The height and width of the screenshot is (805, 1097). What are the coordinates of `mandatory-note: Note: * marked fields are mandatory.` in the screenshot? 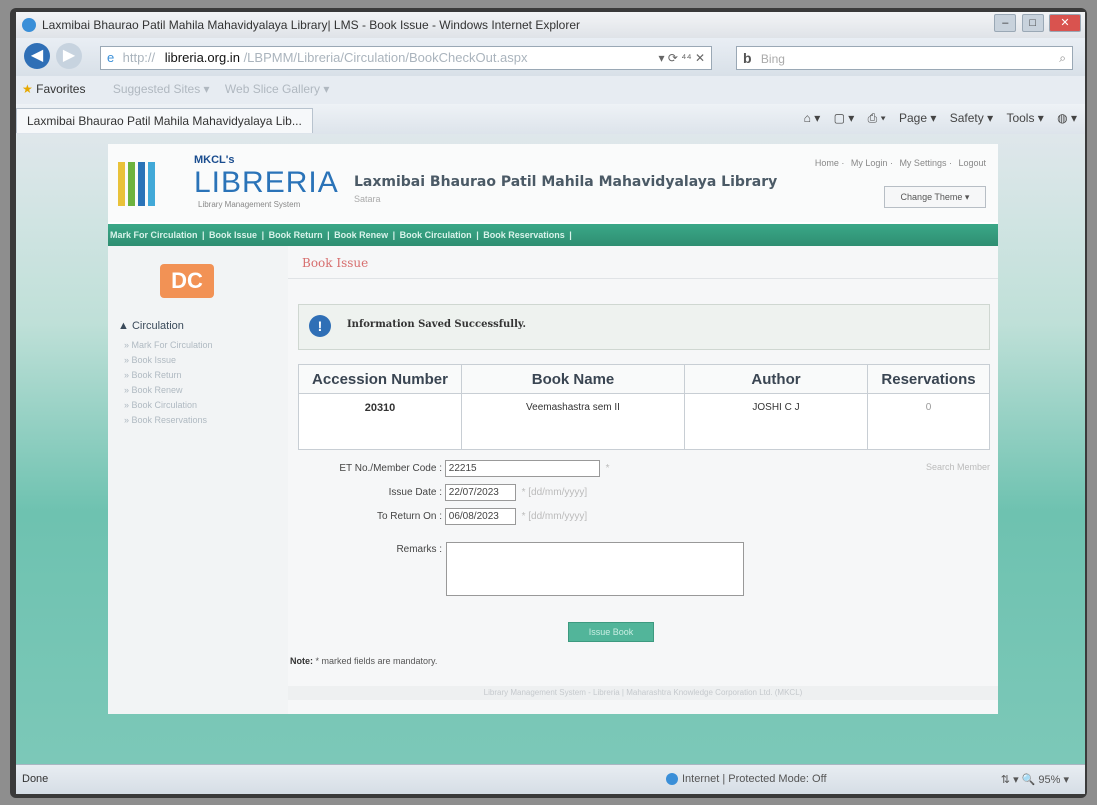 It's located at (364, 661).